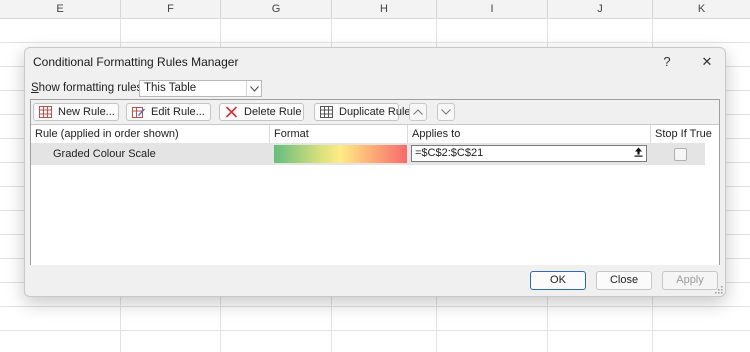 The height and width of the screenshot is (352, 750). What do you see at coordinates (104, 154) in the screenshot?
I see `rule-name: Graded Colour Scale` at bounding box center [104, 154].